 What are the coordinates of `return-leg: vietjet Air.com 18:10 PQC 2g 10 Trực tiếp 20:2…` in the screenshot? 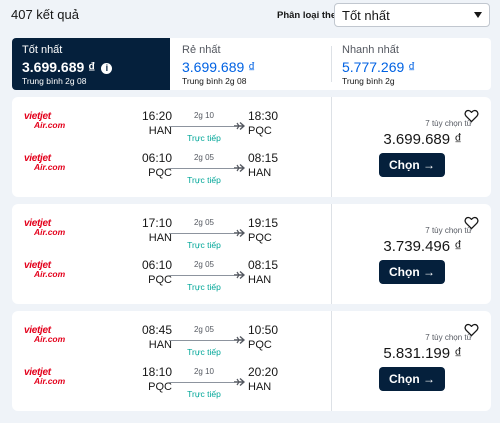 It's located at (171, 382).